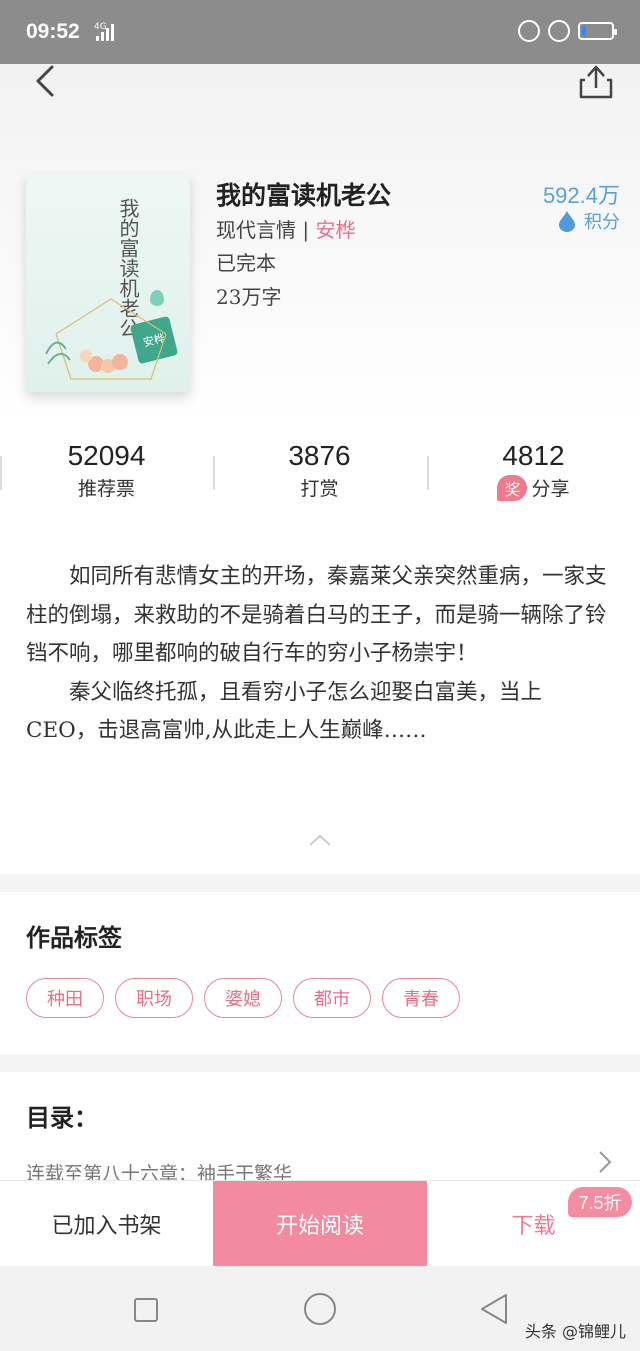  Describe the element at coordinates (320, 32) in the screenshot. I see `status-bar: 09:52 4G` at that location.